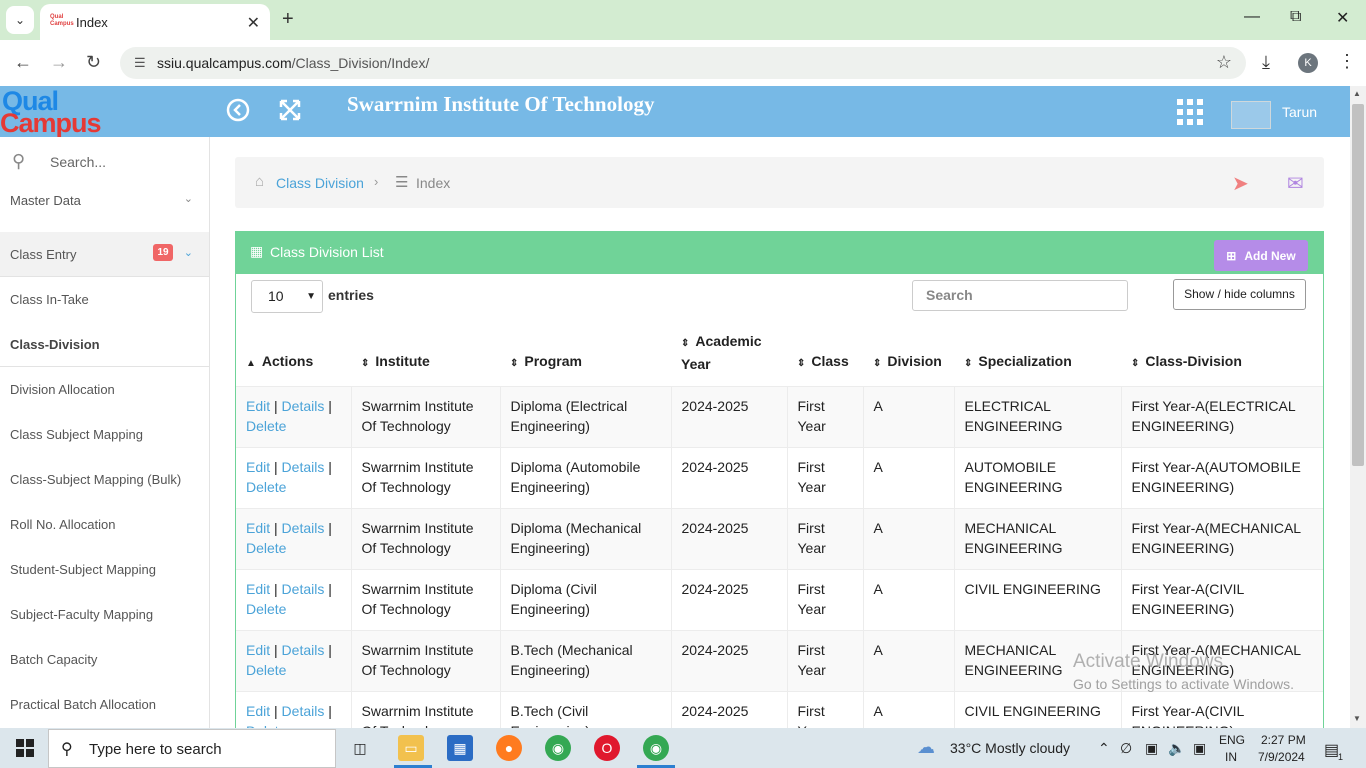  I want to click on home-icon: ⌂, so click(259, 181).